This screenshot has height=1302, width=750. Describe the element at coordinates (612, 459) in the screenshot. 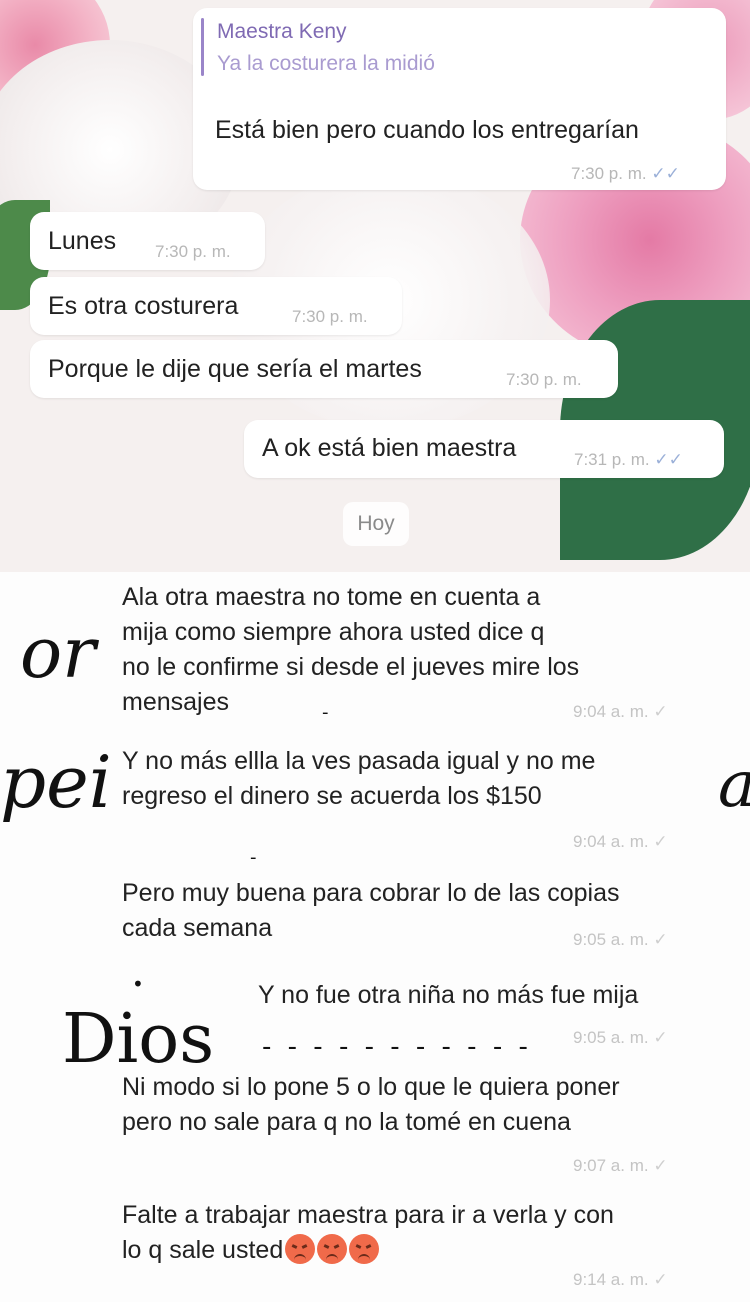

I see `time-label: 7:31 p. m.` at that location.